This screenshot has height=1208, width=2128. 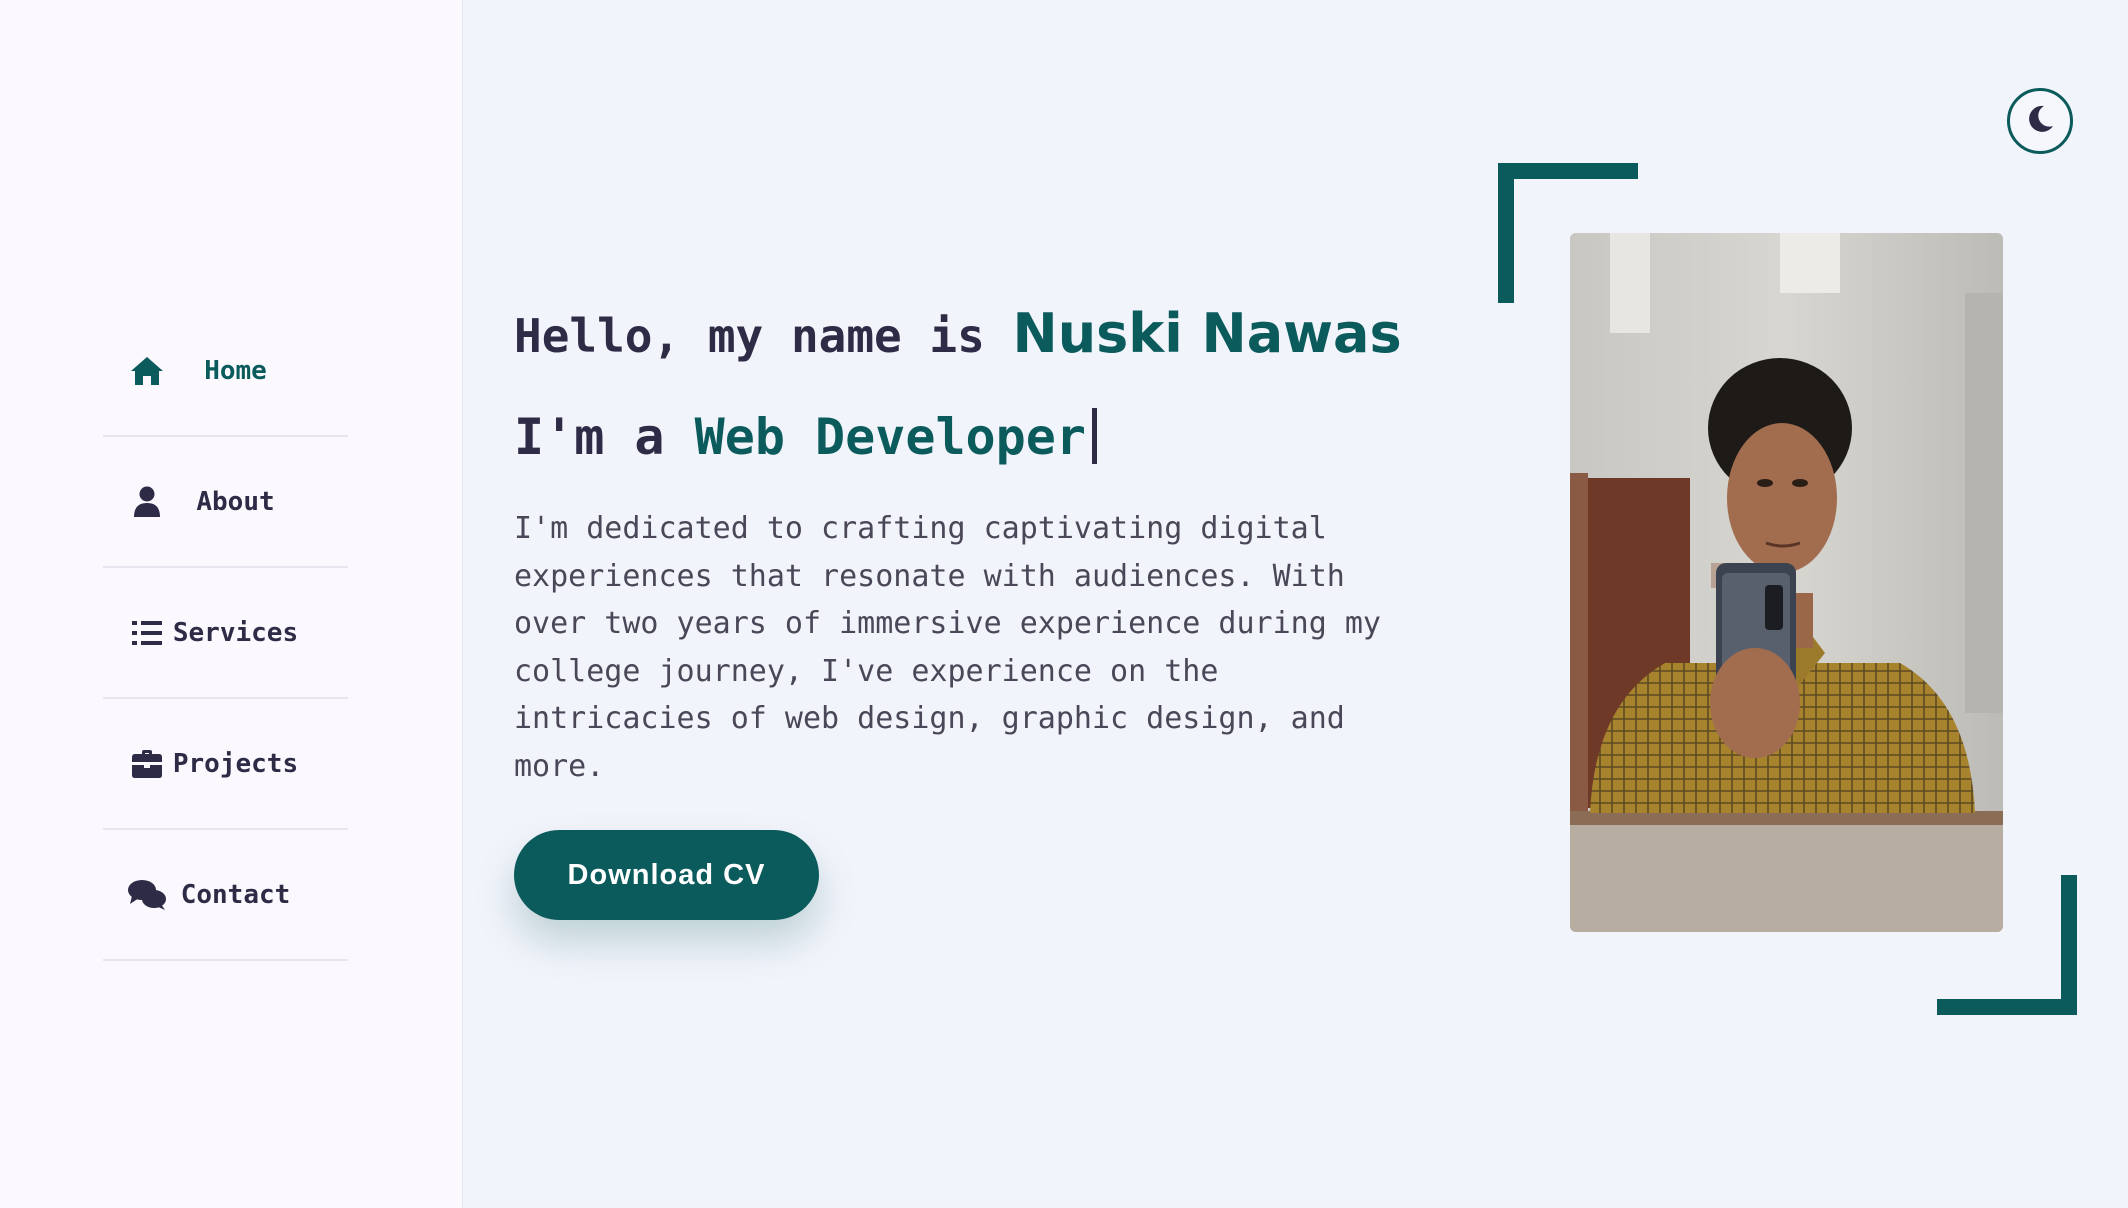 I want to click on nav-label-contact: Contact, so click(x=235, y=894).